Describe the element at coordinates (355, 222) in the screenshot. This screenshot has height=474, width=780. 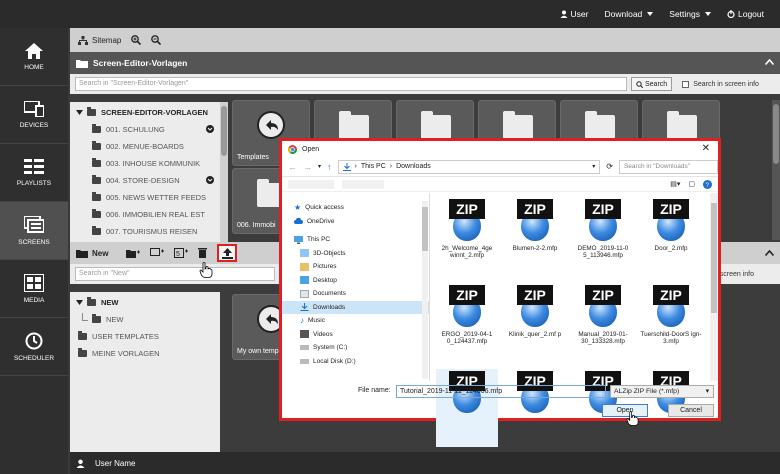
I see `nav-item-onedrive: OneDrive` at that location.